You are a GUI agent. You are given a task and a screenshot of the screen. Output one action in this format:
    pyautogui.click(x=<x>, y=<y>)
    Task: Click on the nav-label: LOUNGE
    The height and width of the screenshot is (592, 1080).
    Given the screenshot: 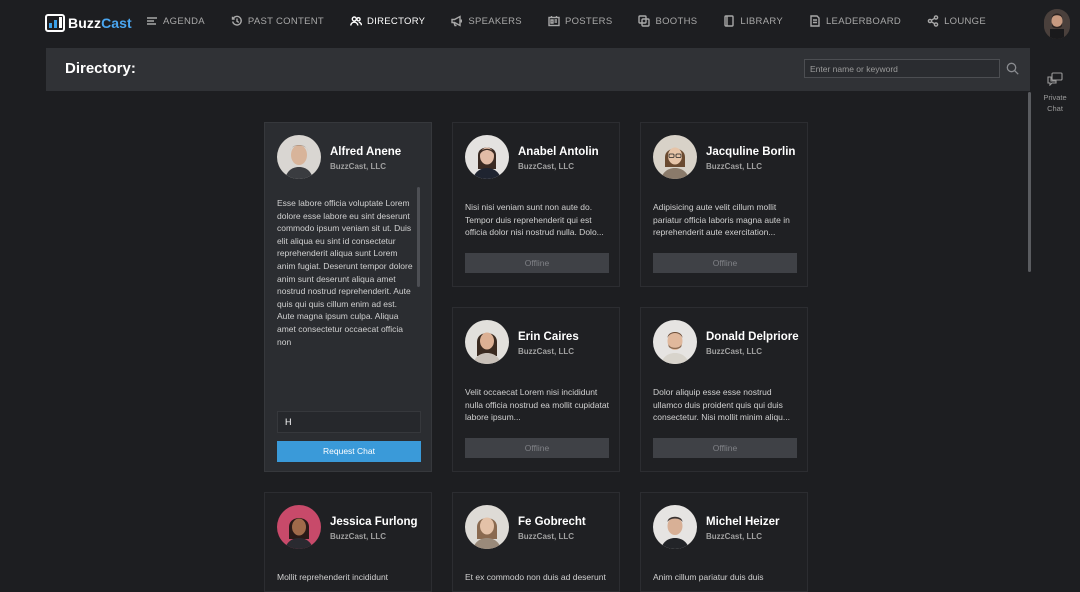 What is the action you would take?
    pyautogui.click(x=965, y=21)
    